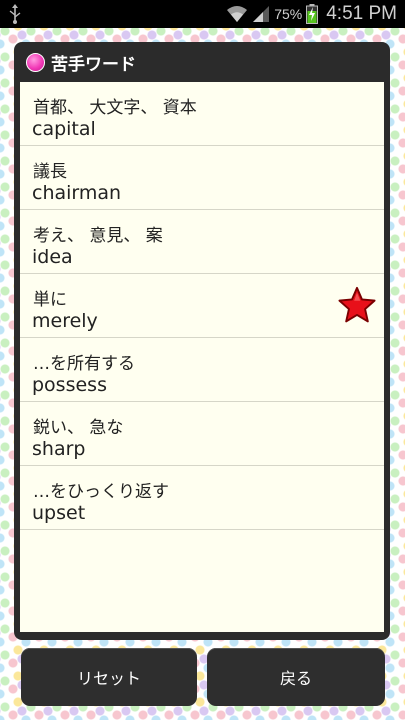 The image size is (405, 720). What do you see at coordinates (202, 434) in the screenshot?
I see `list-item: 鋭い、 急な sharp` at bounding box center [202, 434].